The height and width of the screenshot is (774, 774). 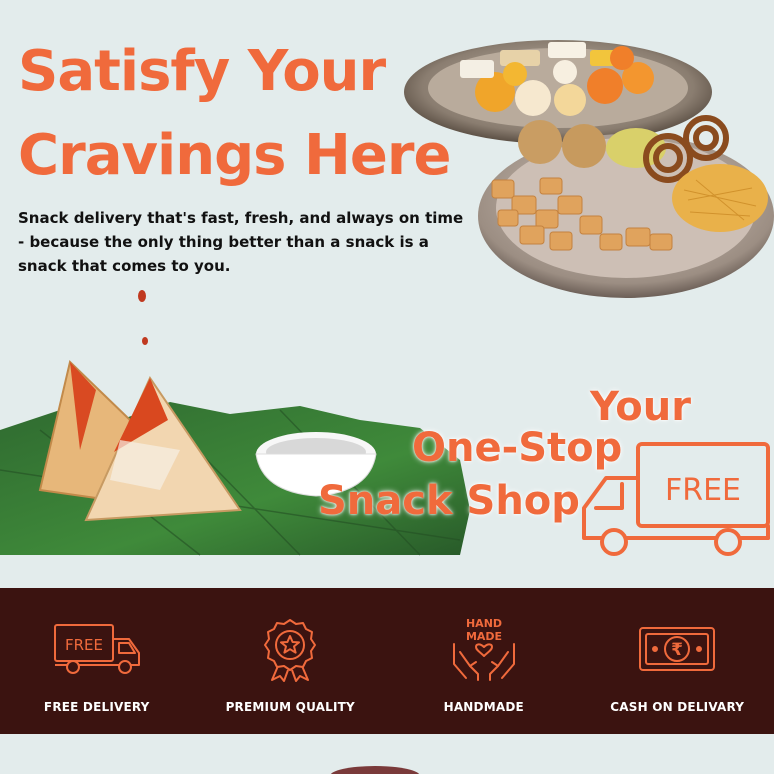 I want to click on feature-premium-quality: PREMIUM QUALITY, so click(x=290, y=665).